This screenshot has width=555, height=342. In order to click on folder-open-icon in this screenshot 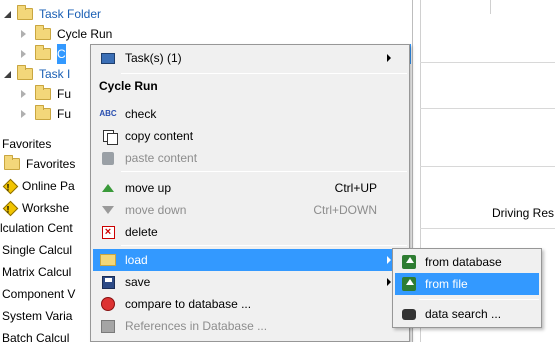, I will do `click(108, 260)`.